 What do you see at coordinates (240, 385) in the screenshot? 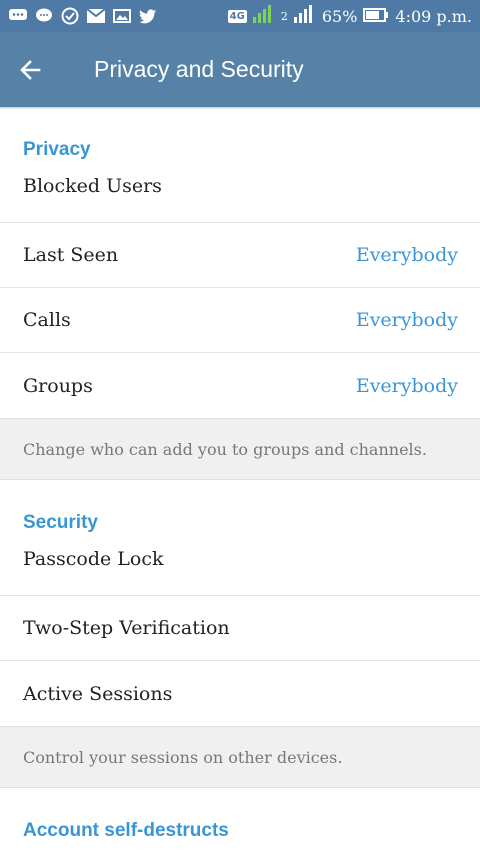
I see `groups-row: Groups Everybody` at bounding box center [240, 385].